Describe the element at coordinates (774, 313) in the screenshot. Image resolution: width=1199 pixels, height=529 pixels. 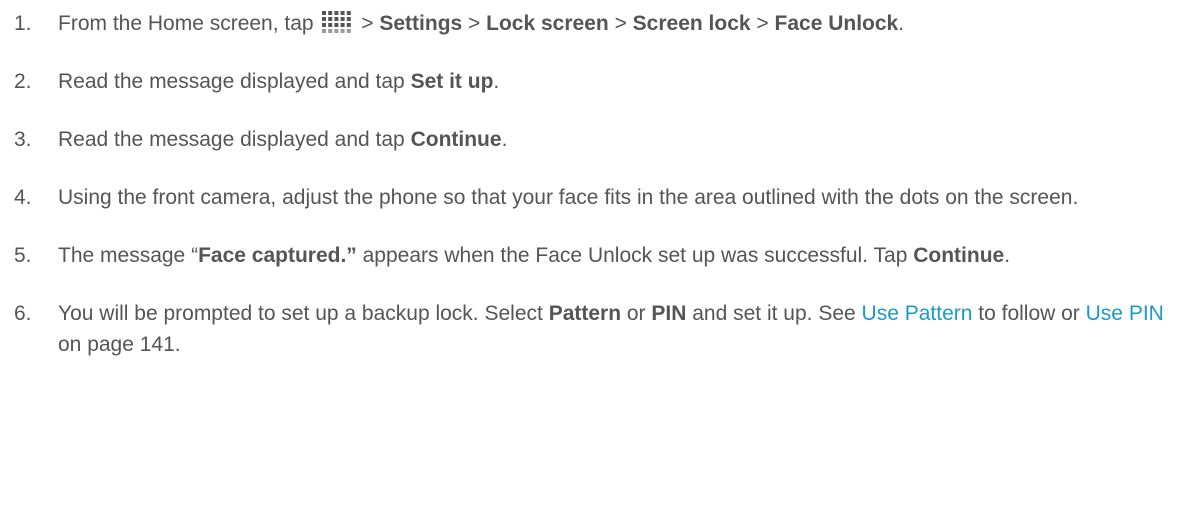
I see `step-text: and set it up. See` at that location.